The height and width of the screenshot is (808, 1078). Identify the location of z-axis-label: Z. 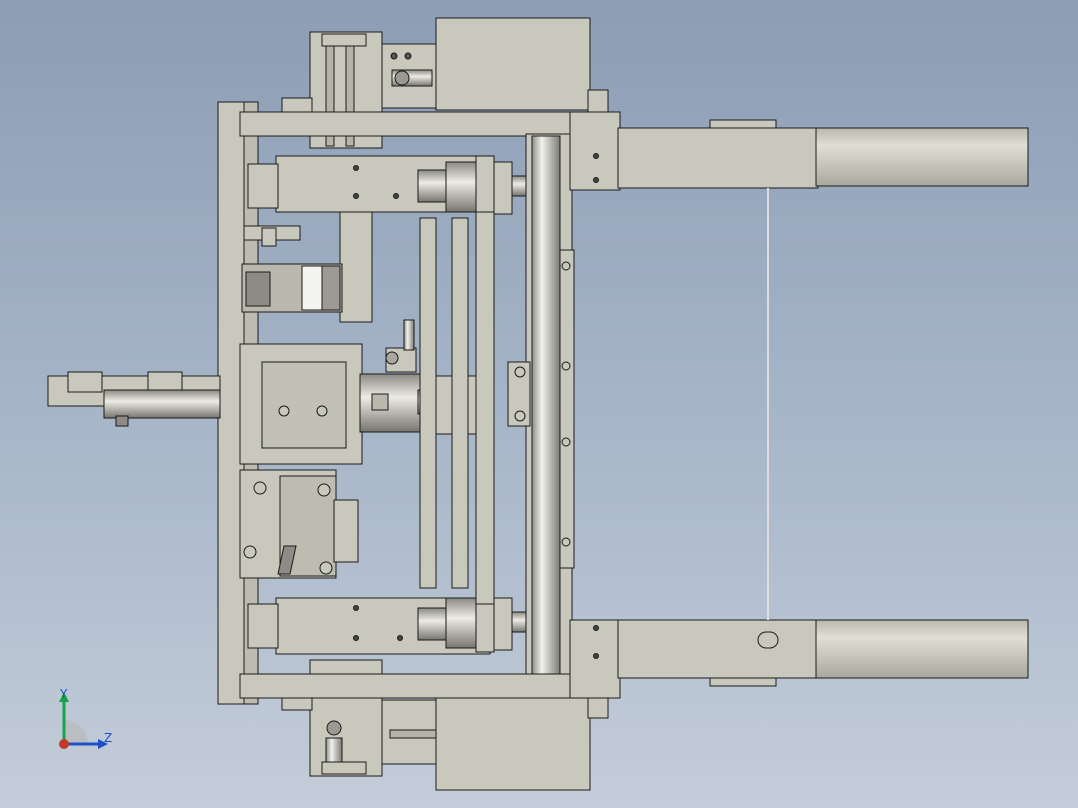
(108, 738).